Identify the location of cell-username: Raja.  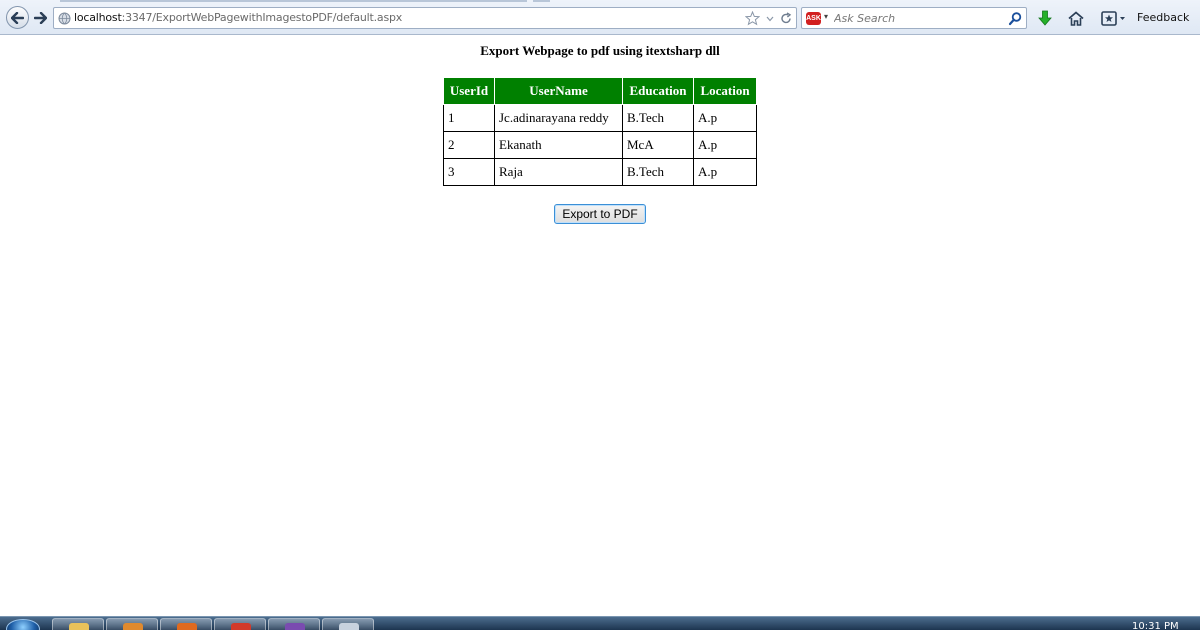
(558, 172).